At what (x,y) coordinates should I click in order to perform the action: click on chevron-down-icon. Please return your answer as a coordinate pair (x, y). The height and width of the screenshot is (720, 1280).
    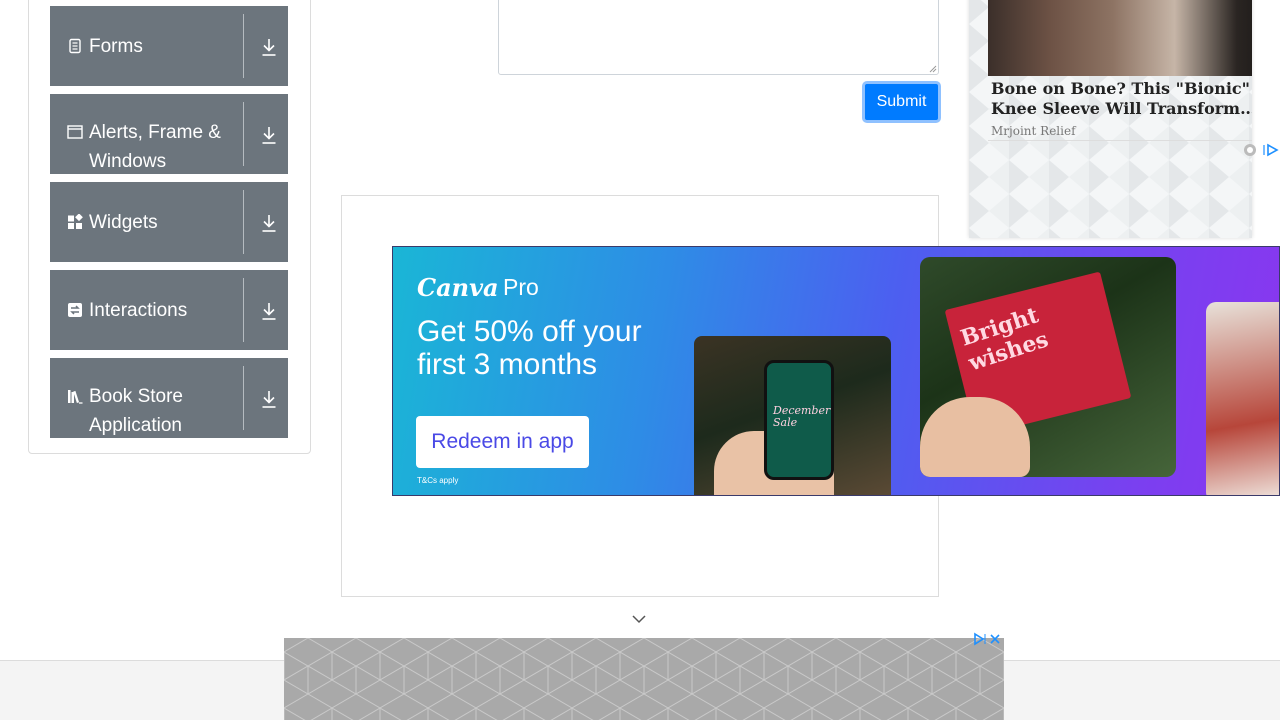
    Looking at the image, I should click on (639, 619).